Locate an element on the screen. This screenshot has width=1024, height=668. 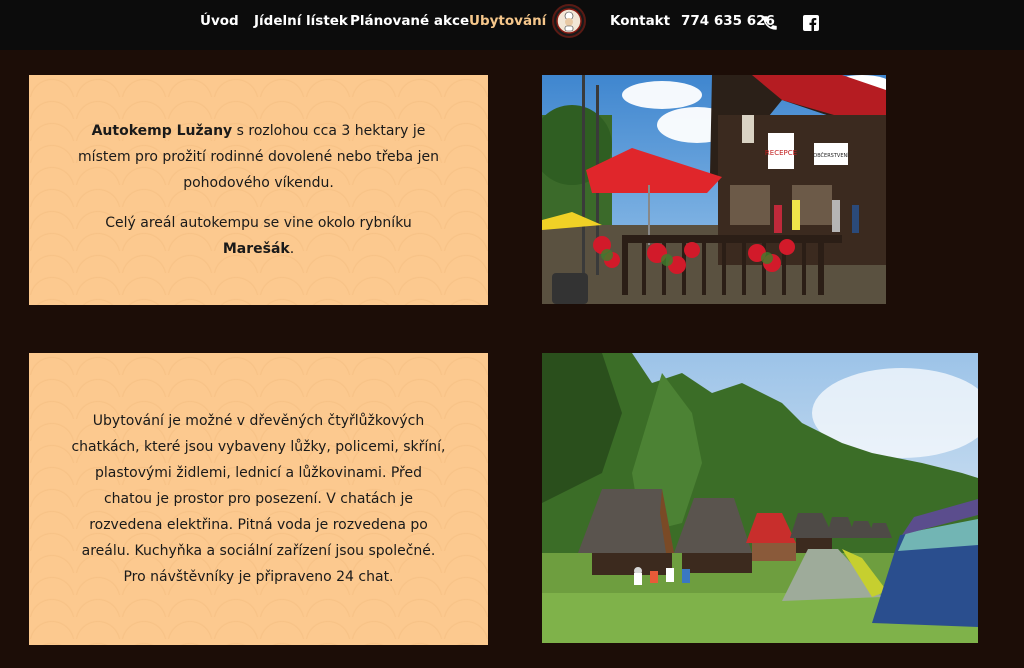
chef-logo-icon is located at coordinates (569, 21).